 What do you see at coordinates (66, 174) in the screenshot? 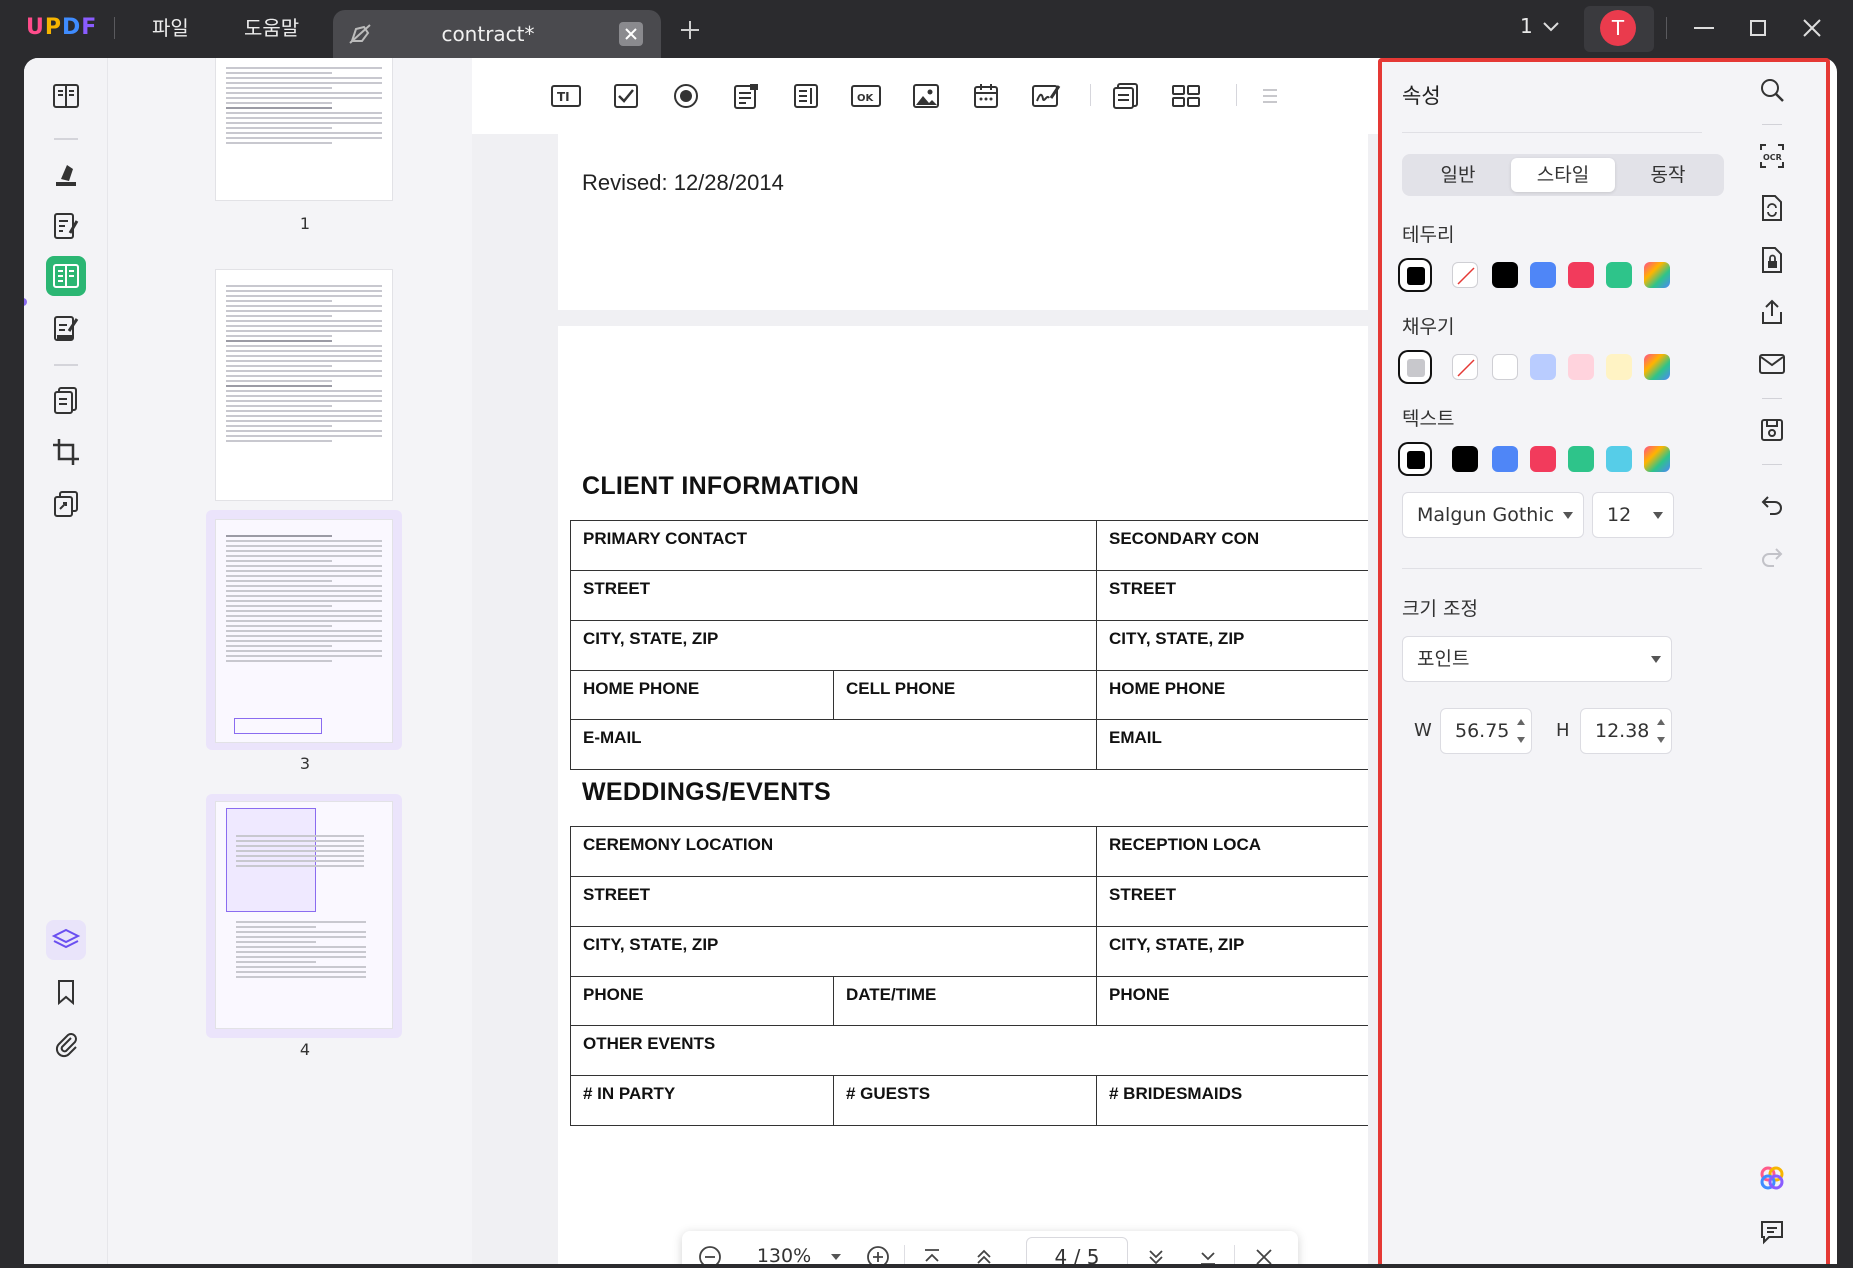
I see `comment-highlighter-icon` at bounding box center [66, 174].